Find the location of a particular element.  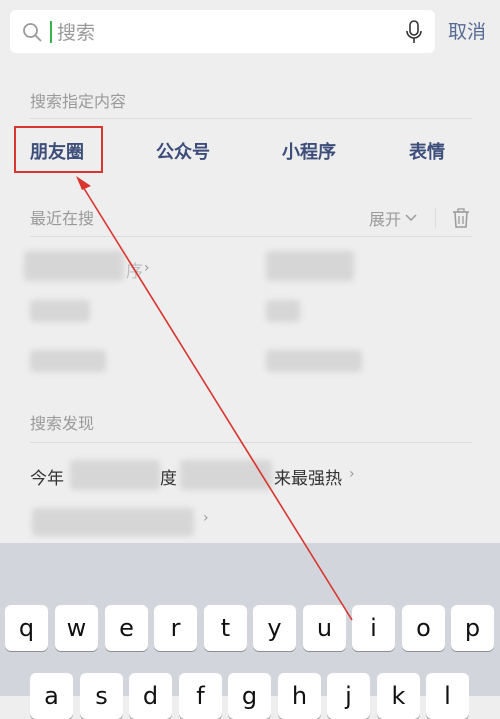

vertical-divider is located at coordinates (435, 218).